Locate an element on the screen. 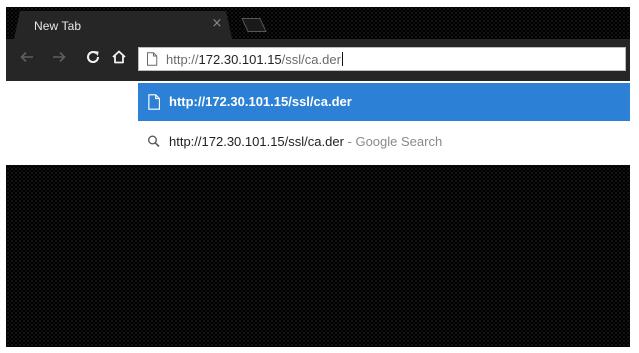 Image resolution: width=639 pixels, height=353 pixels. search-icon is located at coordinates (154, 141).